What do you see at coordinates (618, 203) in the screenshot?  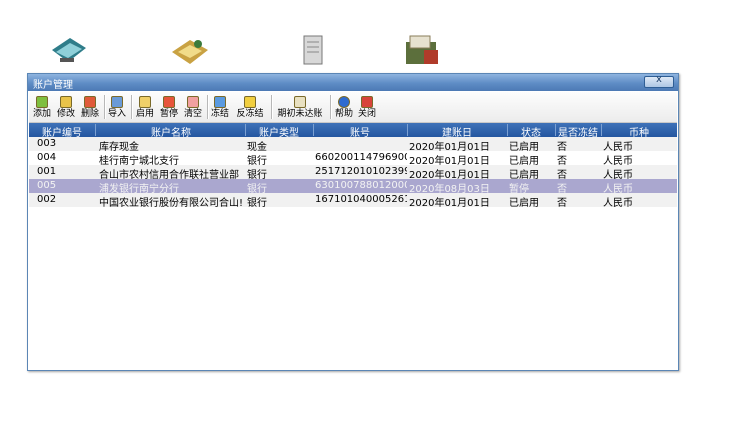 I see `currency-cell: 人民币` at bounding box center [618, 203].